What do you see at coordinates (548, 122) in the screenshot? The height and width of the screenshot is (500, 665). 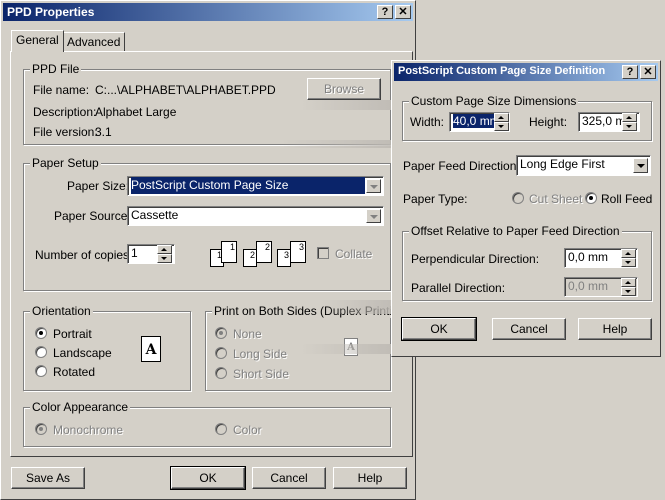 I see `height-label: Height:` at bounding box center [548, 122].